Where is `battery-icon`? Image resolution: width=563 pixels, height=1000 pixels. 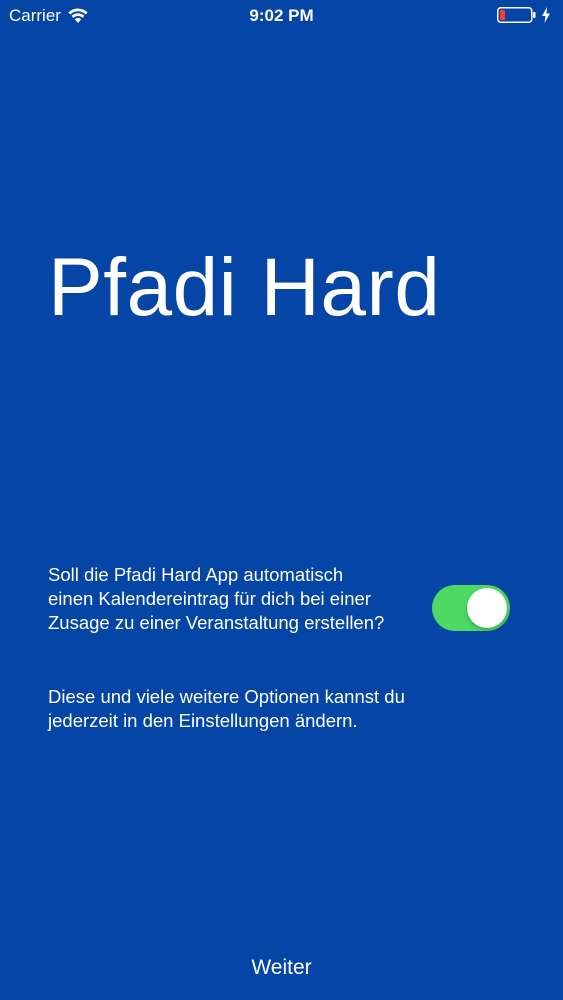 battery-icon is located at coordinates (516, 15).